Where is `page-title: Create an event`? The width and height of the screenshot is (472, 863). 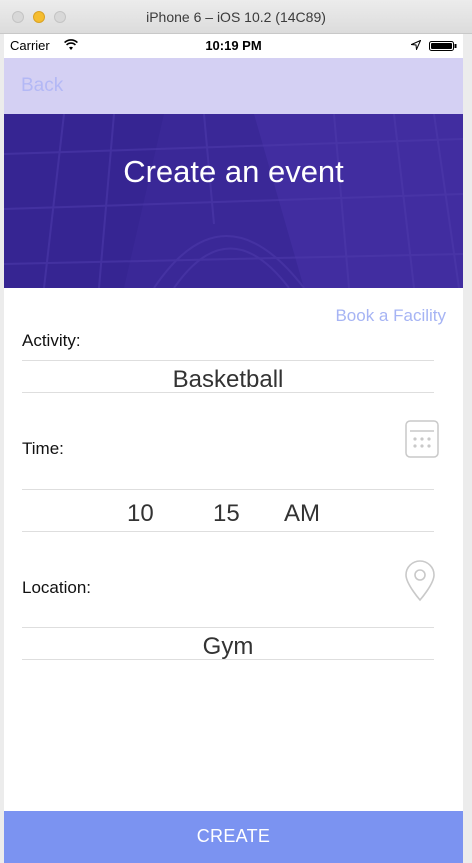 page-title: Create an event is located at coordinates (233, 171).